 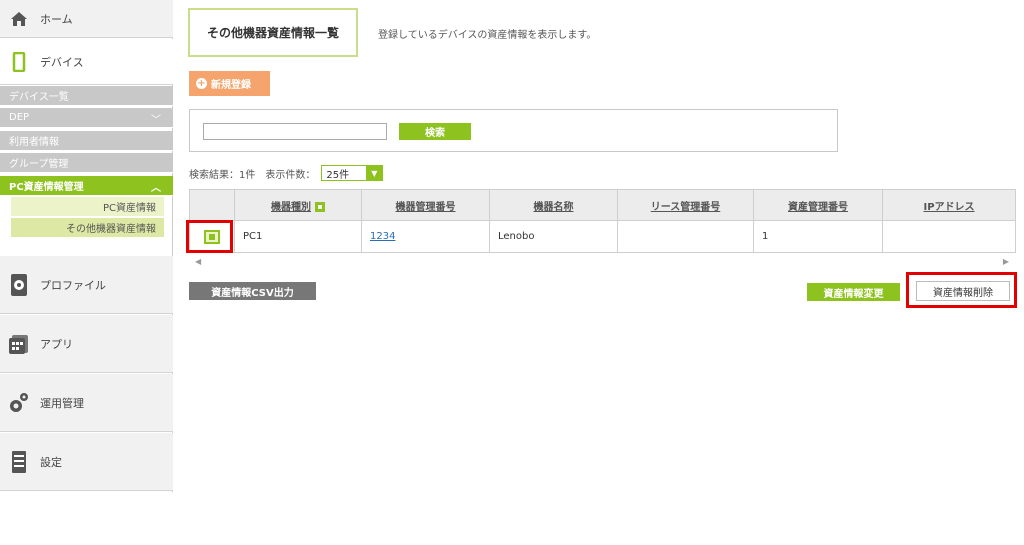 I want to click on sidebar-item-user-info: 利用者情報, so click(x=86, y=141).